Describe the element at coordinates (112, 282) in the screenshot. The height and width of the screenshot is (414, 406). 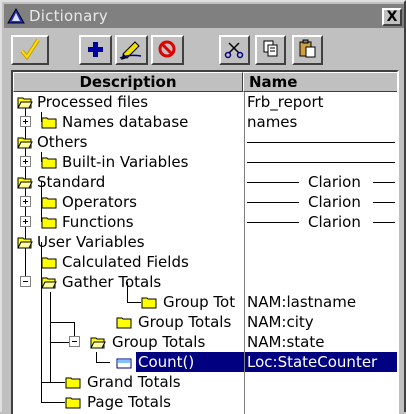
I see `row-label: Gather Totals` at that location.